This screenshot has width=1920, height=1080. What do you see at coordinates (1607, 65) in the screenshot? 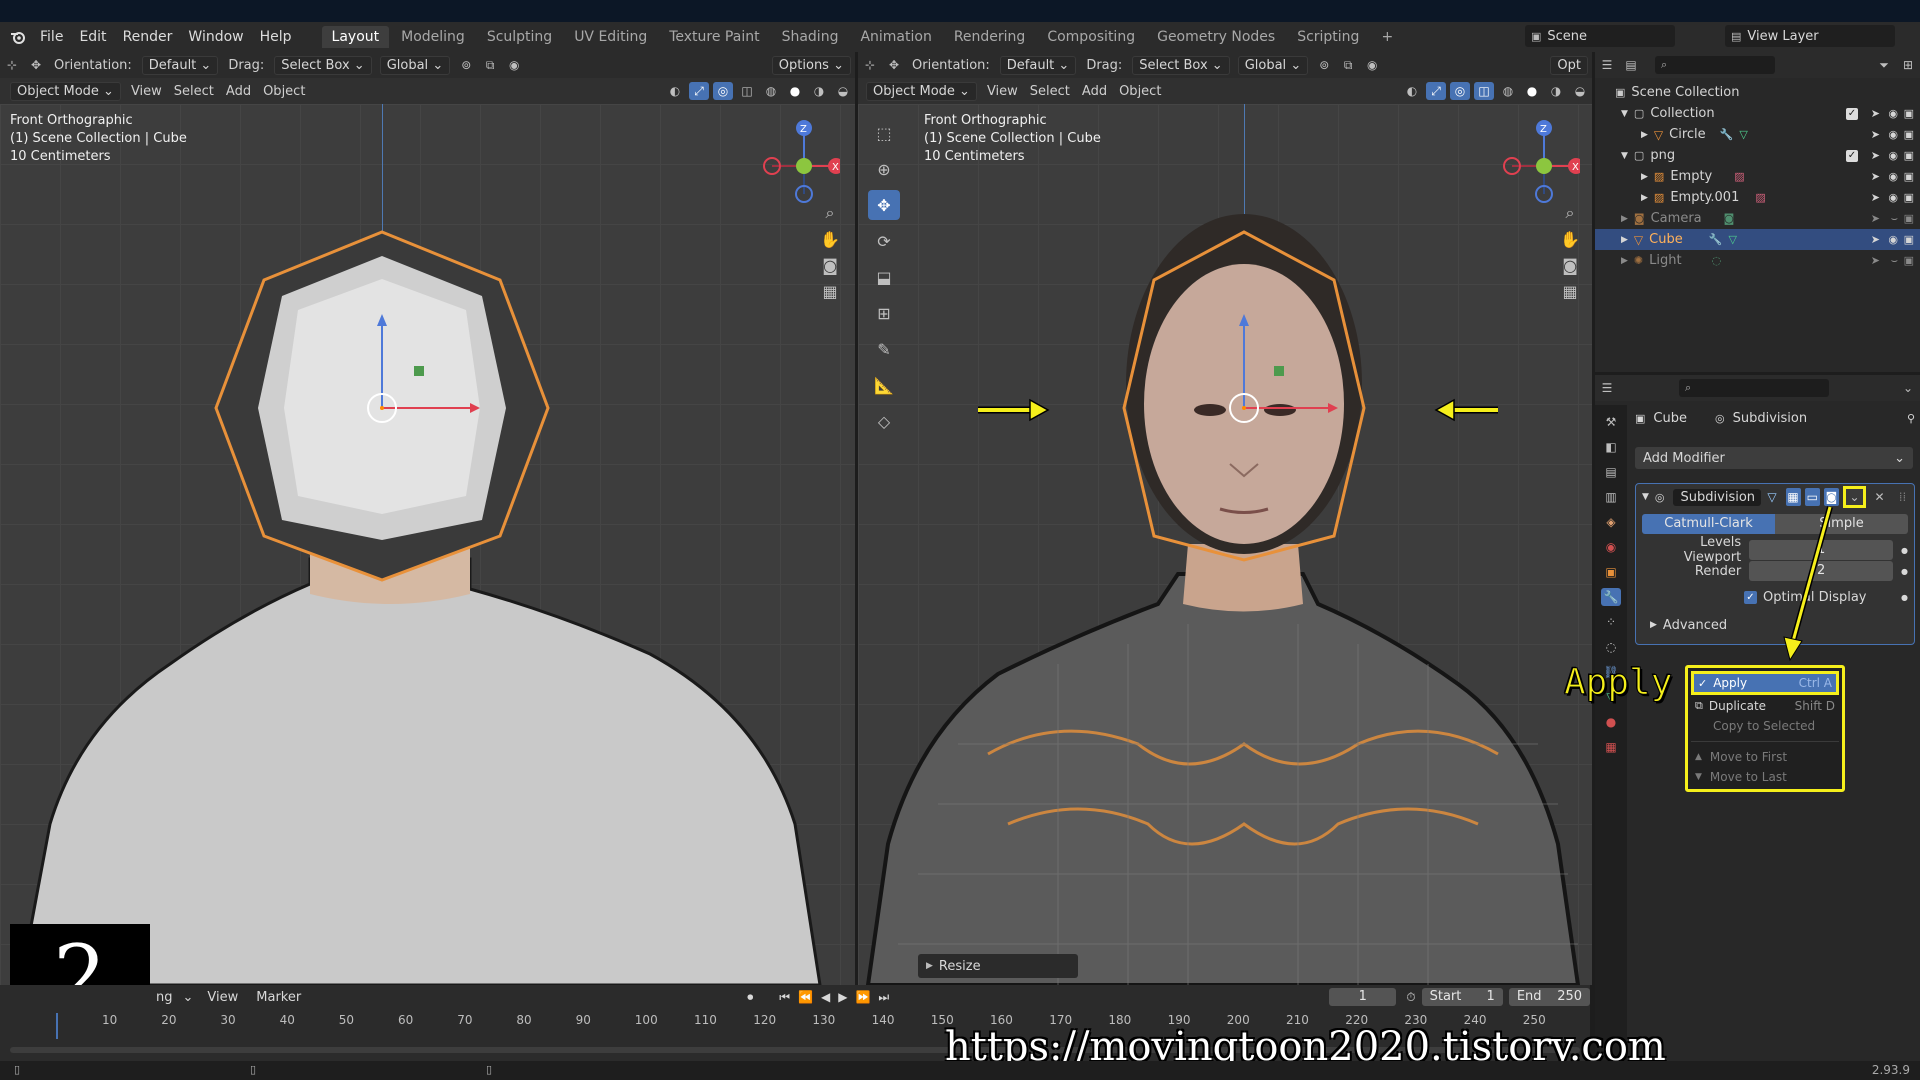
I see `outliner-editor-icon: ☰` at bounding box center [1607, 65].